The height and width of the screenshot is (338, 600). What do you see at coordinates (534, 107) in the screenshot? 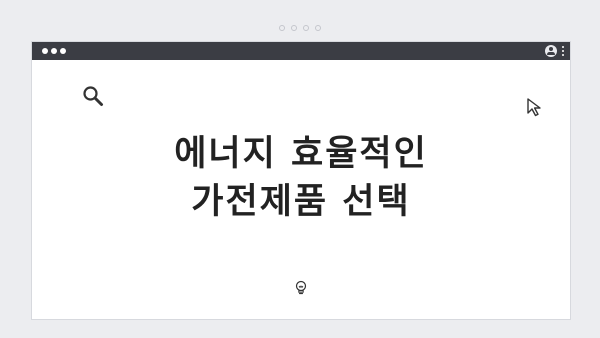
I see `cursor-arrow-icon` at bounding box center [534, 107].